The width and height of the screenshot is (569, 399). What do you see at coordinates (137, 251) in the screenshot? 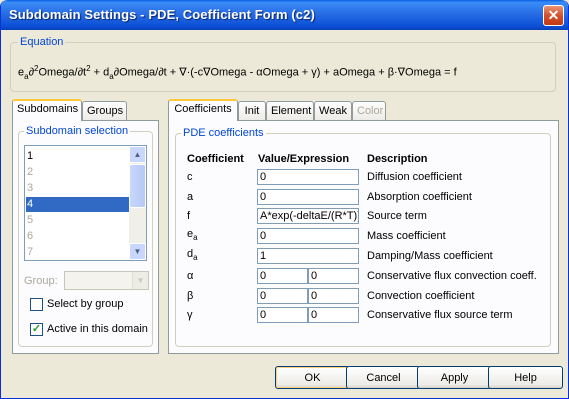
I see `scroll-down-icon: ▼` at bounding box center [137, 251].